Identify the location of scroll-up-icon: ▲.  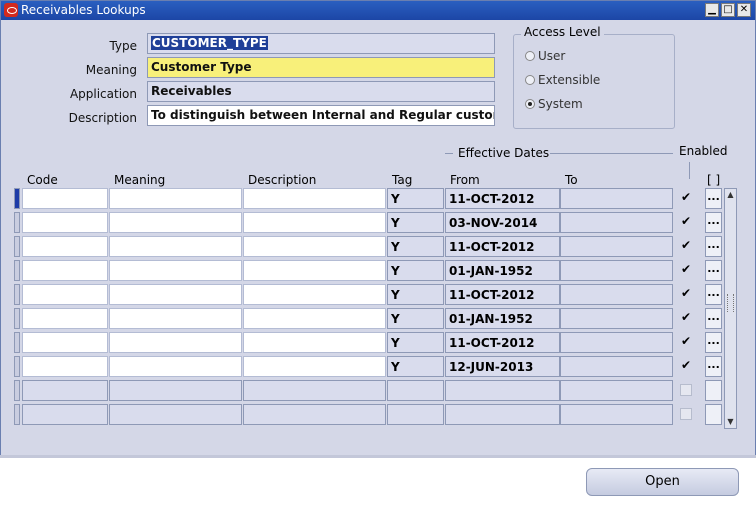
(730, 195).